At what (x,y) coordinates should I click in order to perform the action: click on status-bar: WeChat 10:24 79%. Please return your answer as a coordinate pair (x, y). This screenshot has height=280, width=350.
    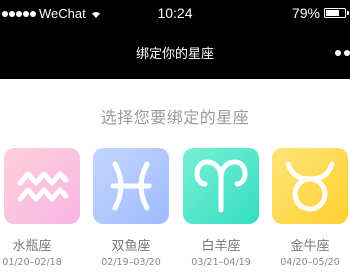
    Looking at the image, I should click on (175, 13).